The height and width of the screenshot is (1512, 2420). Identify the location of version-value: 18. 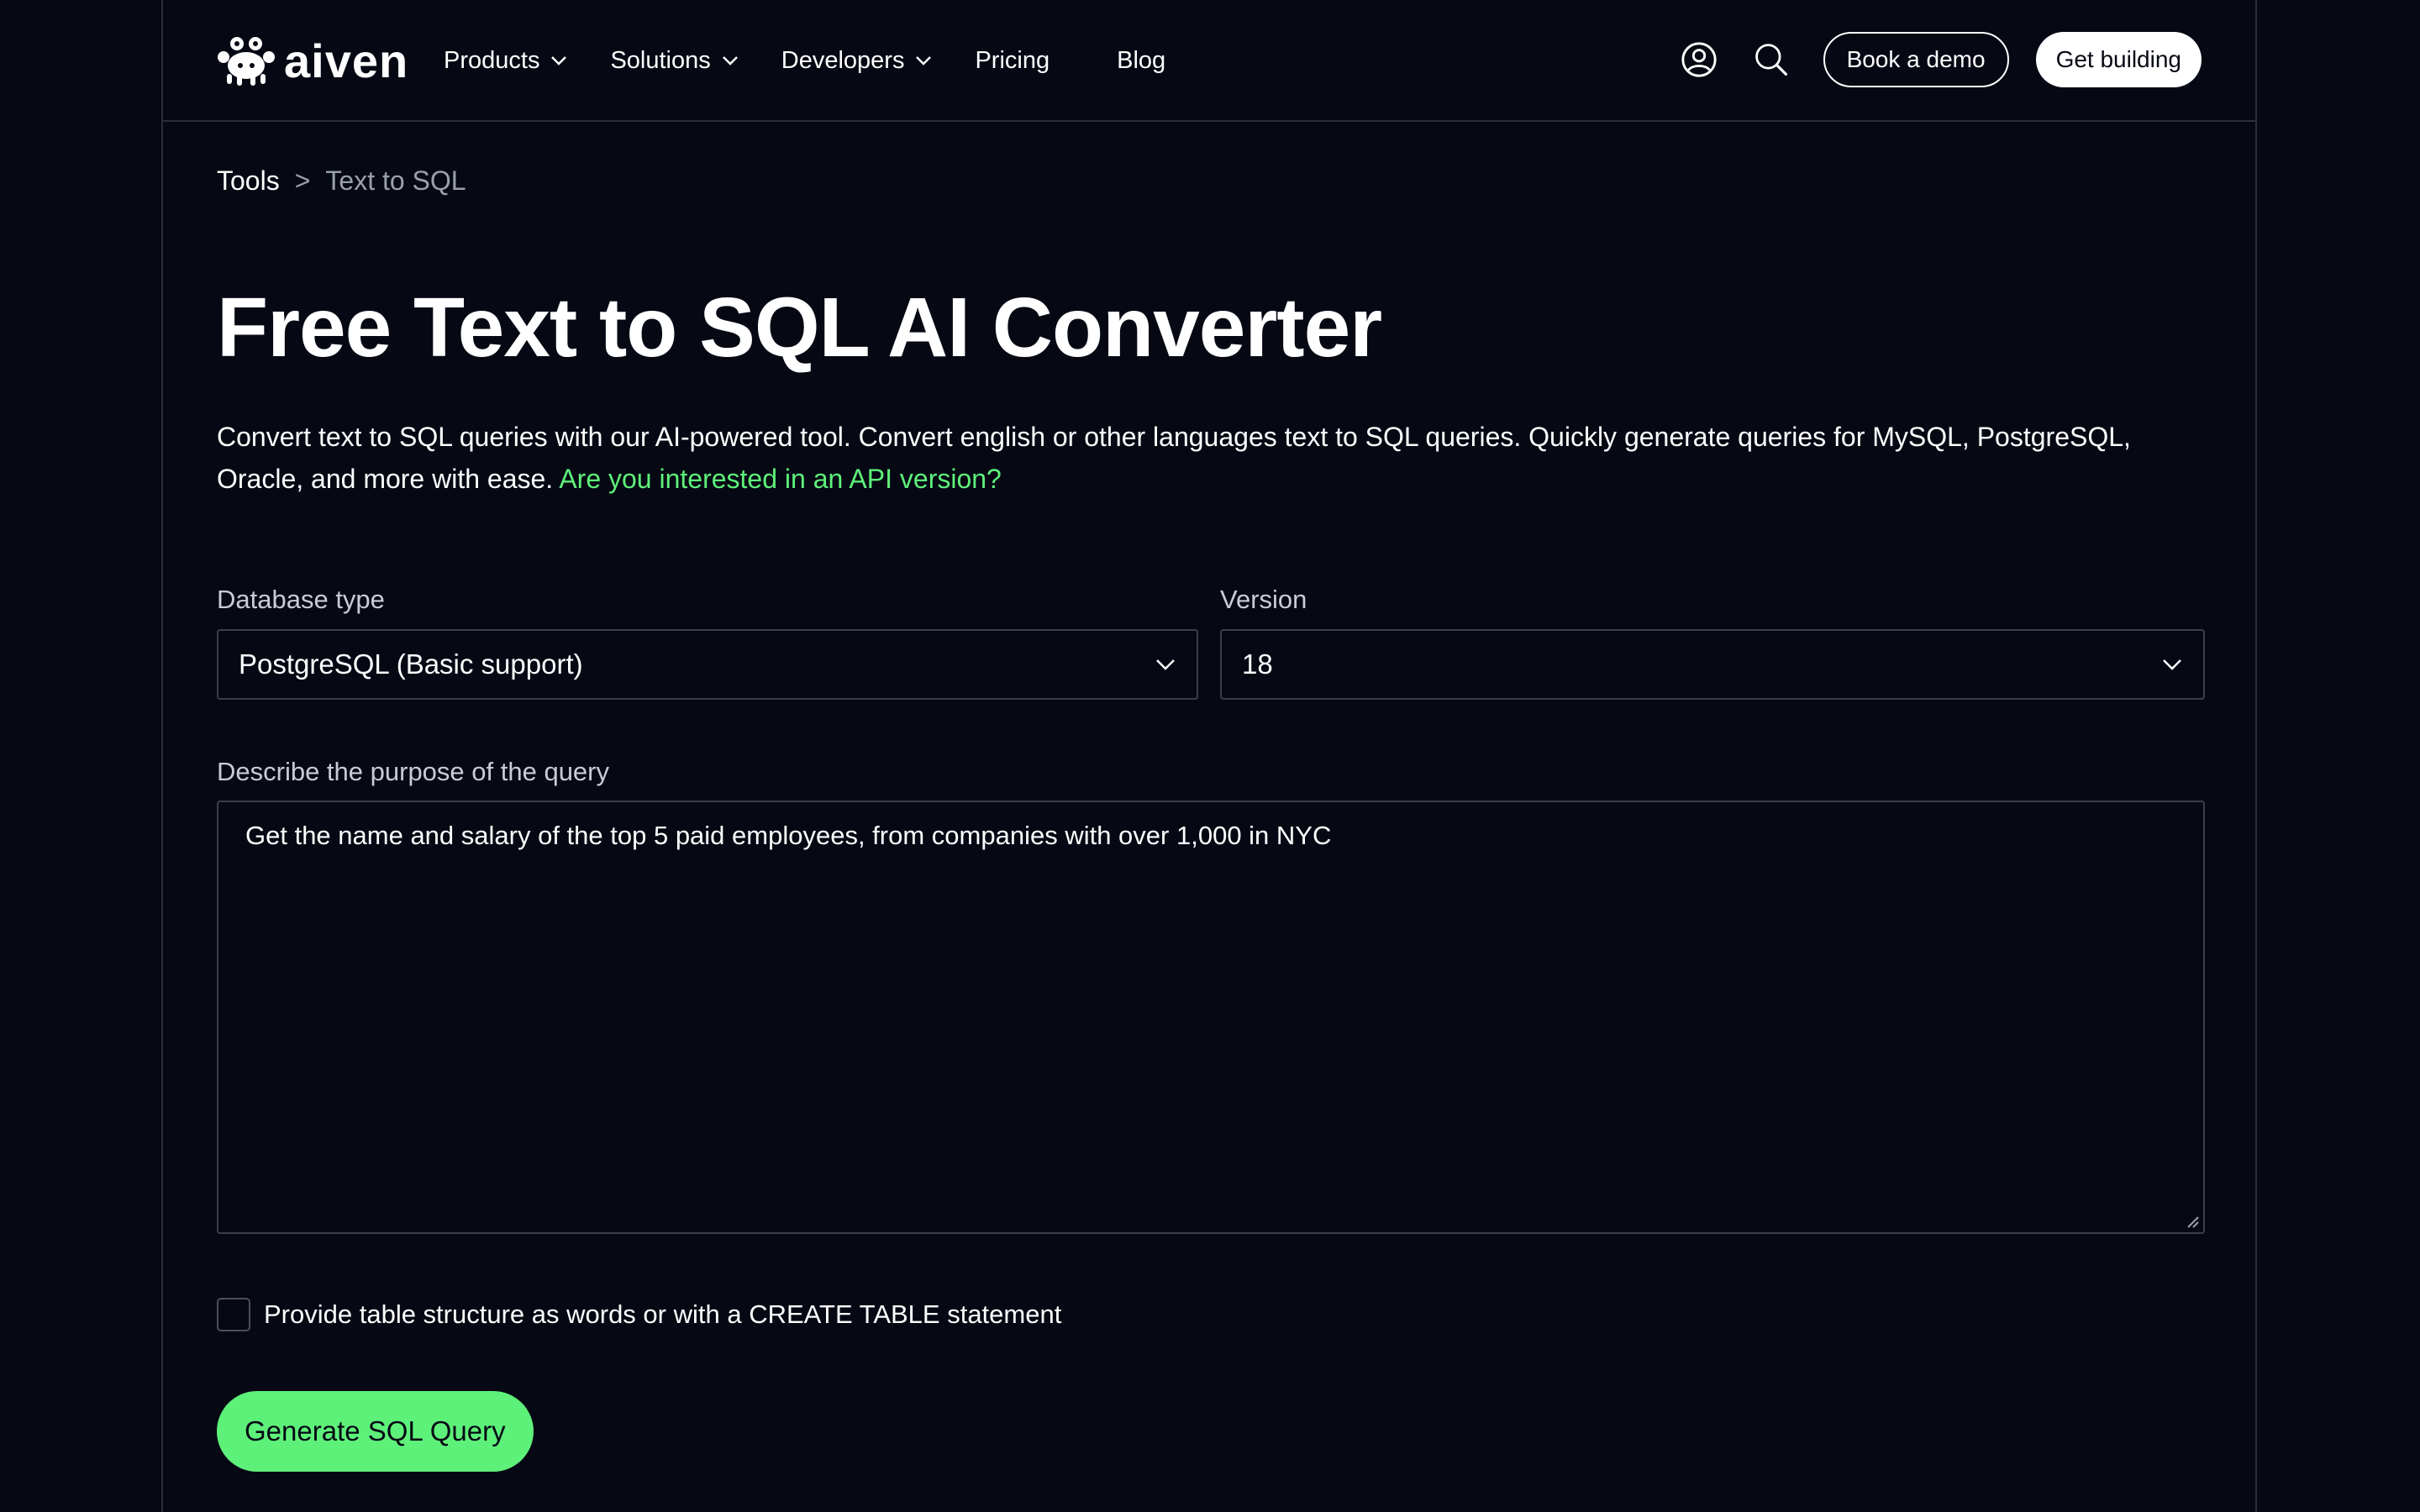
(1257, 664).